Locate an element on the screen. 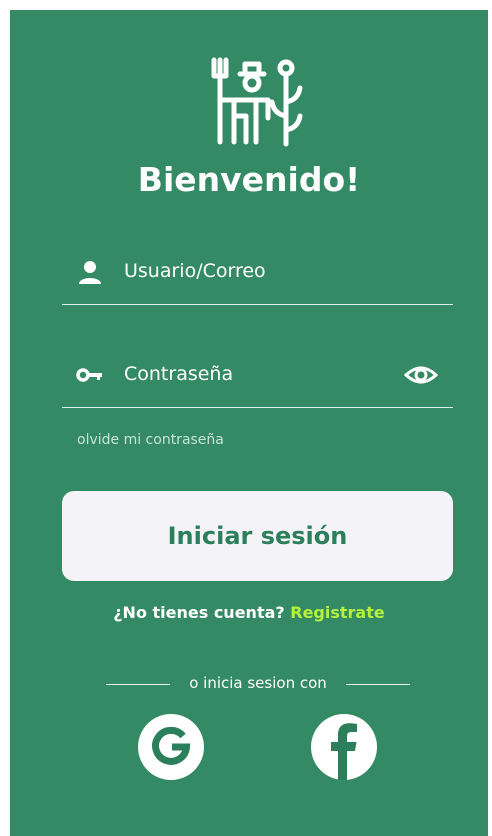 The width and height of the screenshot is (492, 836). divider-line-right is located at coordinates (378, 684).